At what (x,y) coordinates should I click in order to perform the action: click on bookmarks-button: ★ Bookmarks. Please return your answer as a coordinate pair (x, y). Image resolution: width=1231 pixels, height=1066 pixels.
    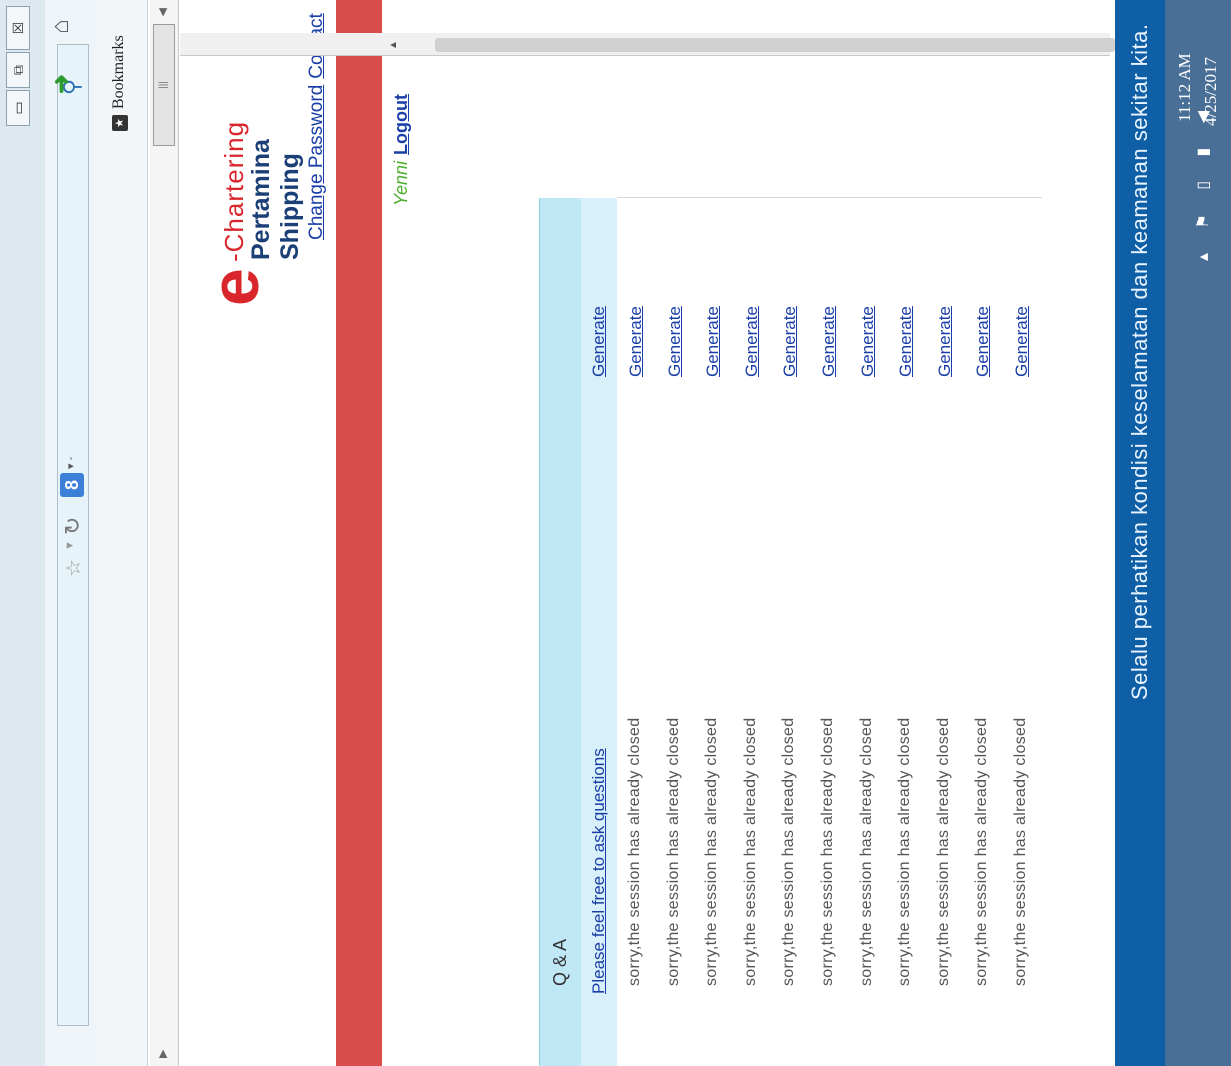
    Looking at the image, I should click on (119, 83).